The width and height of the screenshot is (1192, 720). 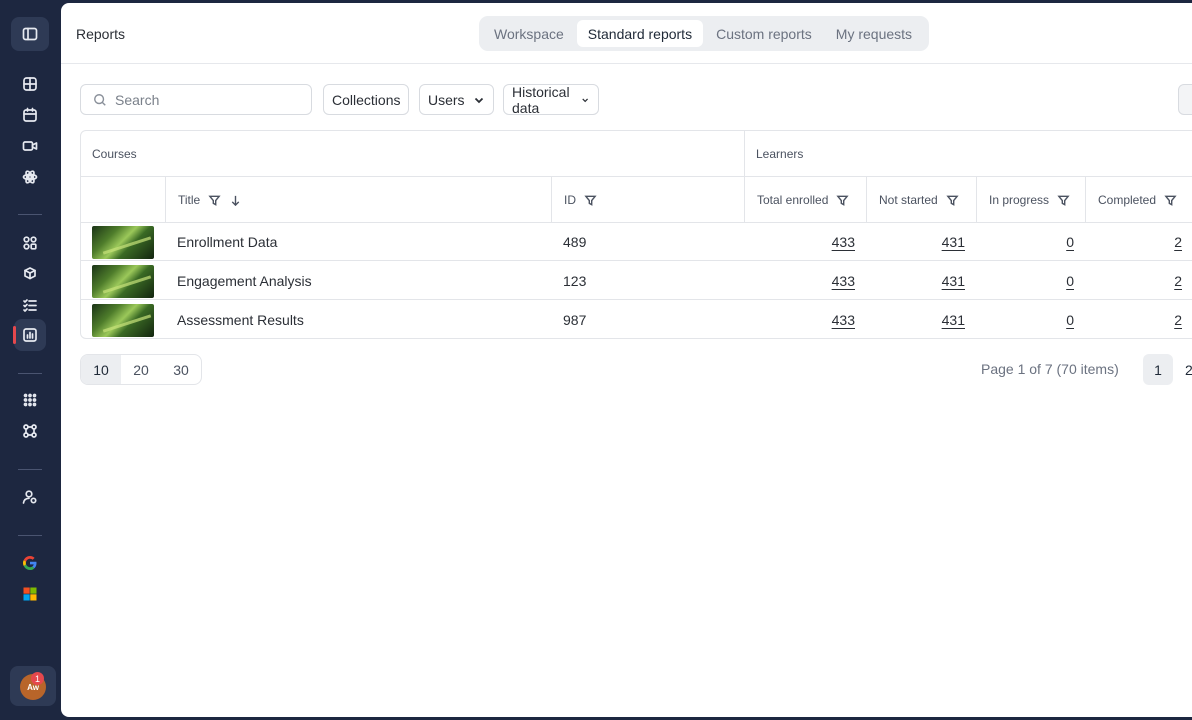 I want to click on table-row: Engagement Analysis 123 433 431 0 2, so click(x=636, y=281).